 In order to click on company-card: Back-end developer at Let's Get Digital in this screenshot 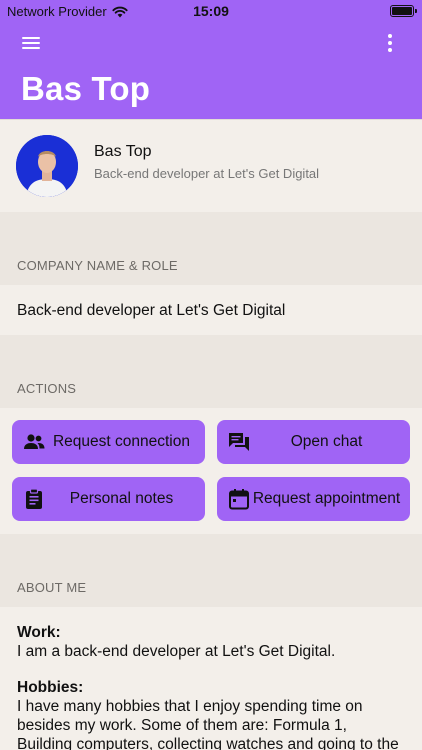, I will do `click(211, 310)`.